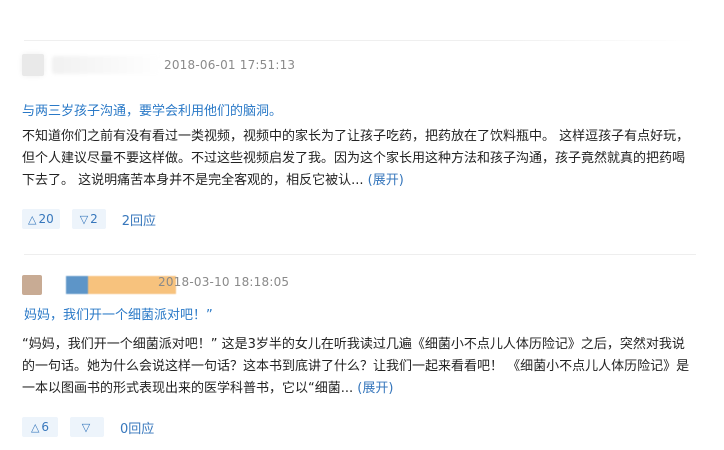  What do you see at coordinates (224, 282) in the screenshot?
I see `review-date: 2018-03-10 18:18:05` at bounding box center [224, 282].